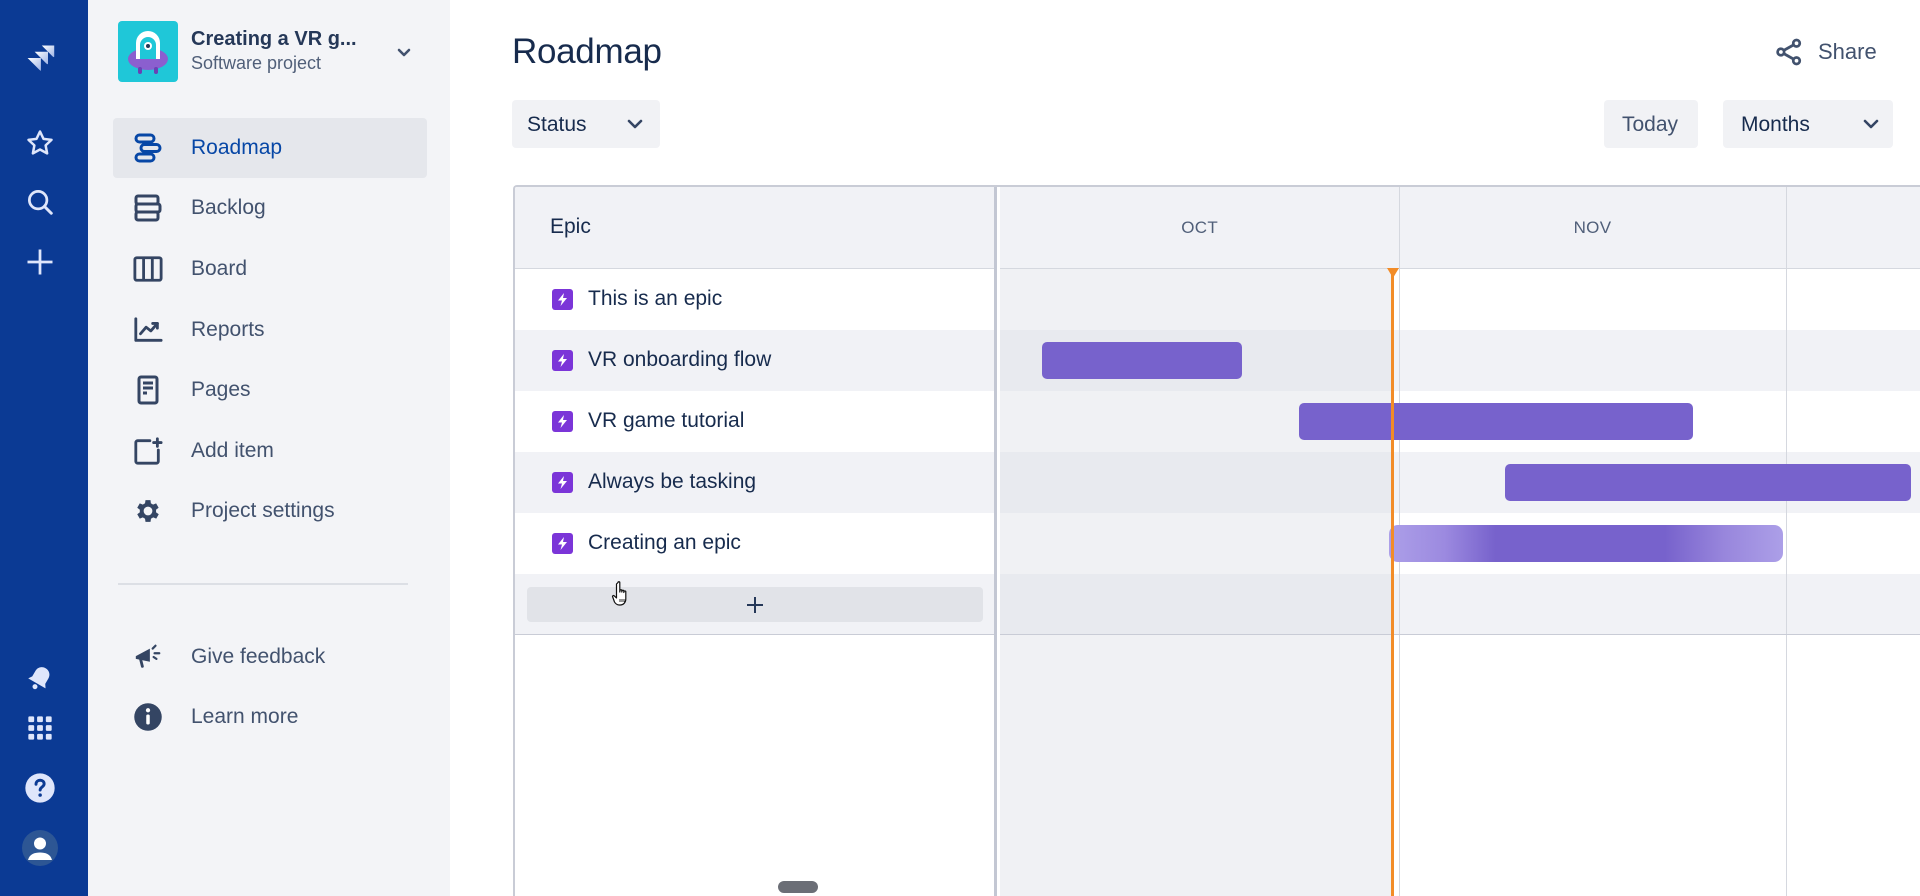 This screenshot has width=1920, height=896. I want to click on epic-name: VR onboarding flow, so click(680, 359).